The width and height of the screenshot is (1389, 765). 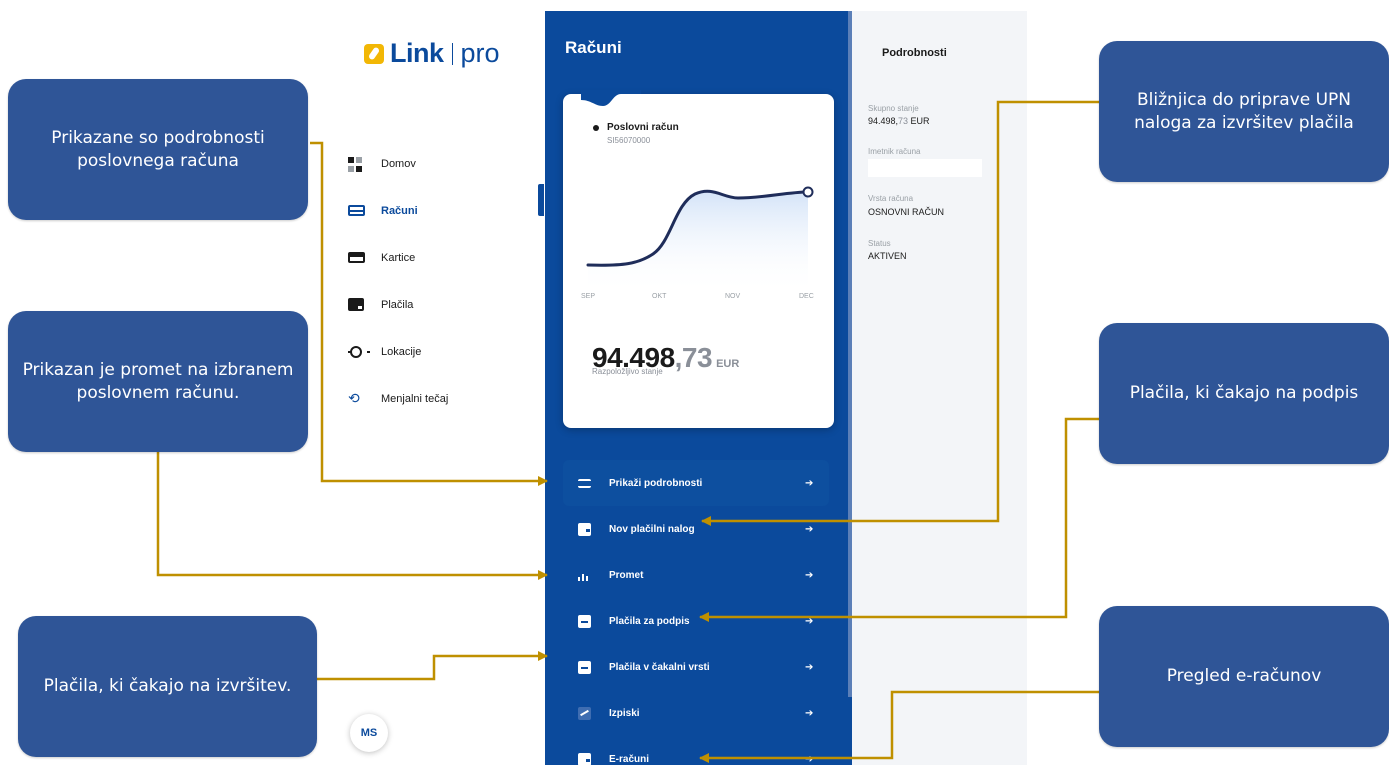 I want to click on details-title: Podrobnosti, so click(x=914, y=53).